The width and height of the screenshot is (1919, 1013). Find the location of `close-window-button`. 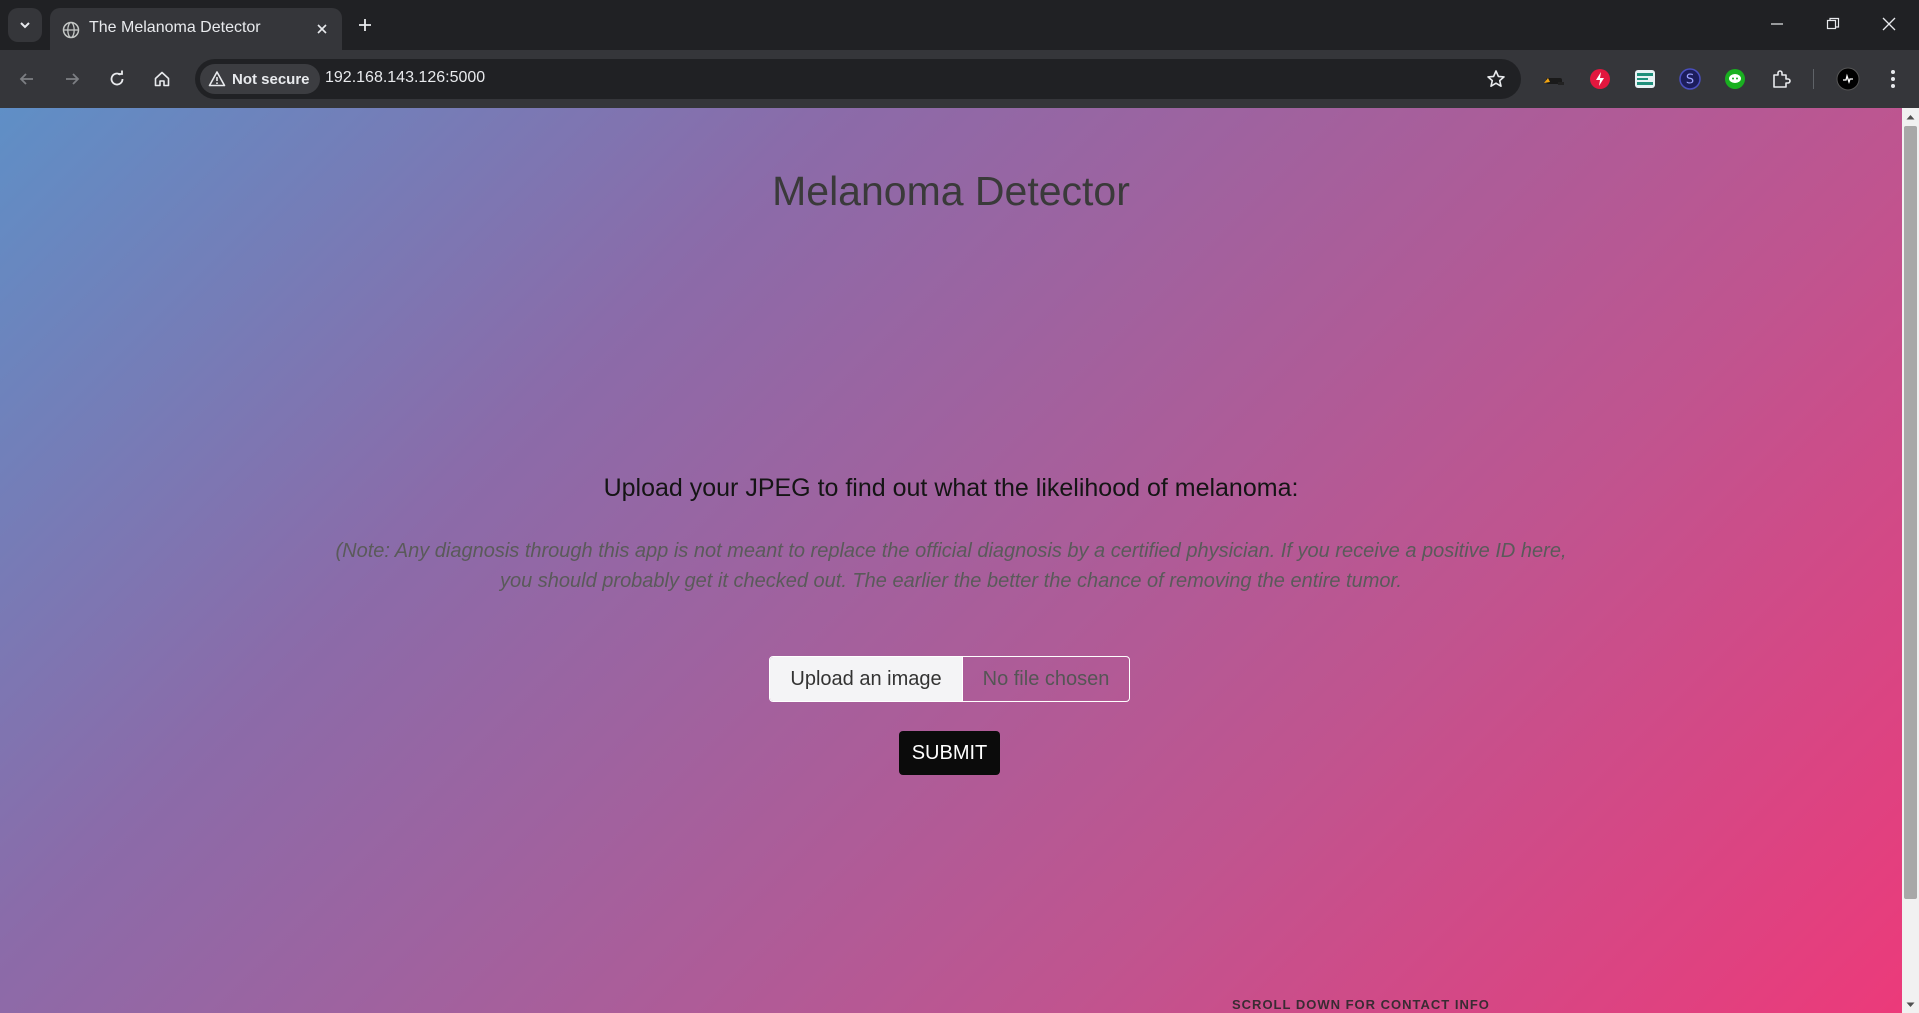

close-window-button is located at coordinates (1889, 24).